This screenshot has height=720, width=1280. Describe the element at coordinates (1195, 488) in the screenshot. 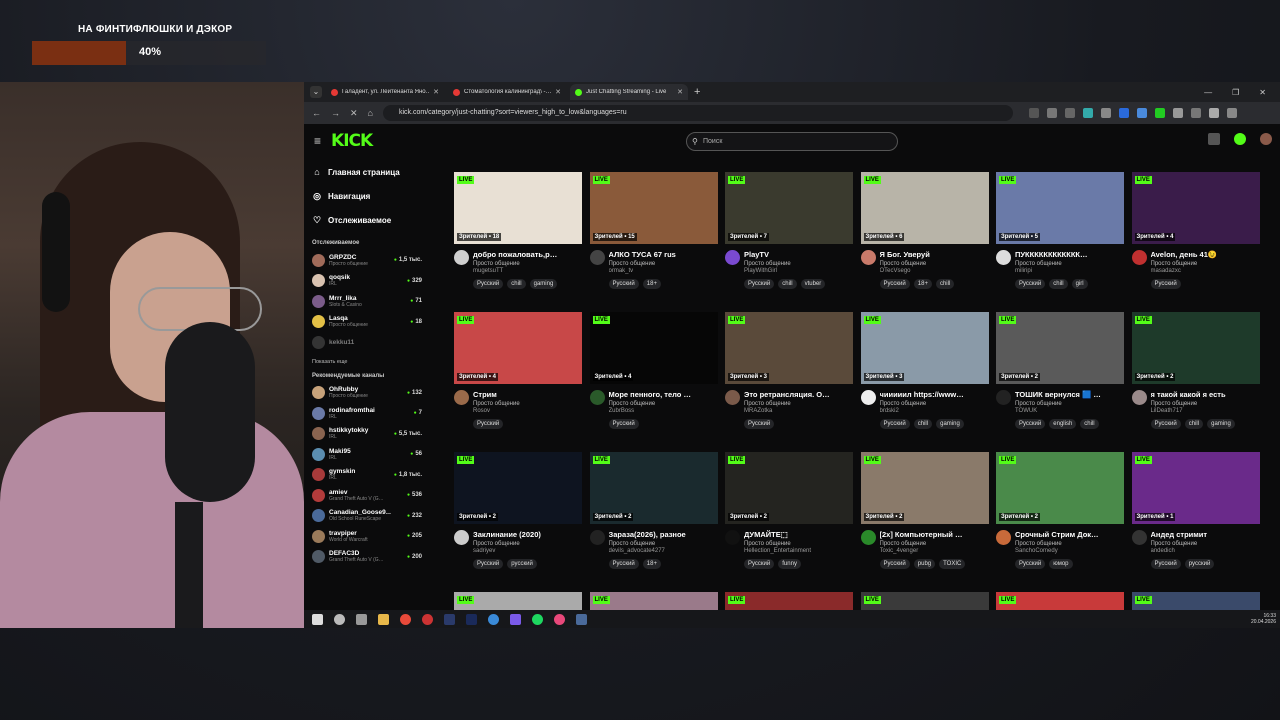

I see `stream-thumbnail: LIVE Зрителей • 1` at that location.